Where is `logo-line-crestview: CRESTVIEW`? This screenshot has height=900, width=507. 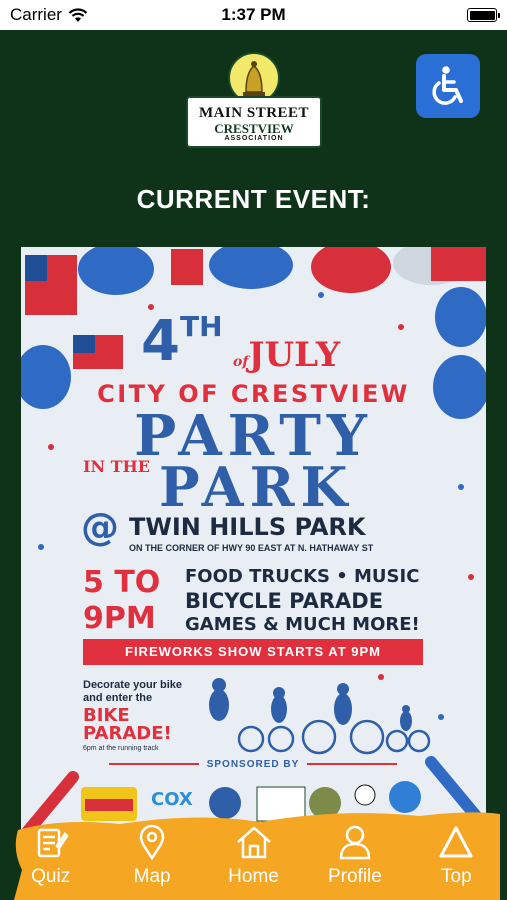 logo-line-crestview: CRESTVIEW is located at coordinates (254, 128).